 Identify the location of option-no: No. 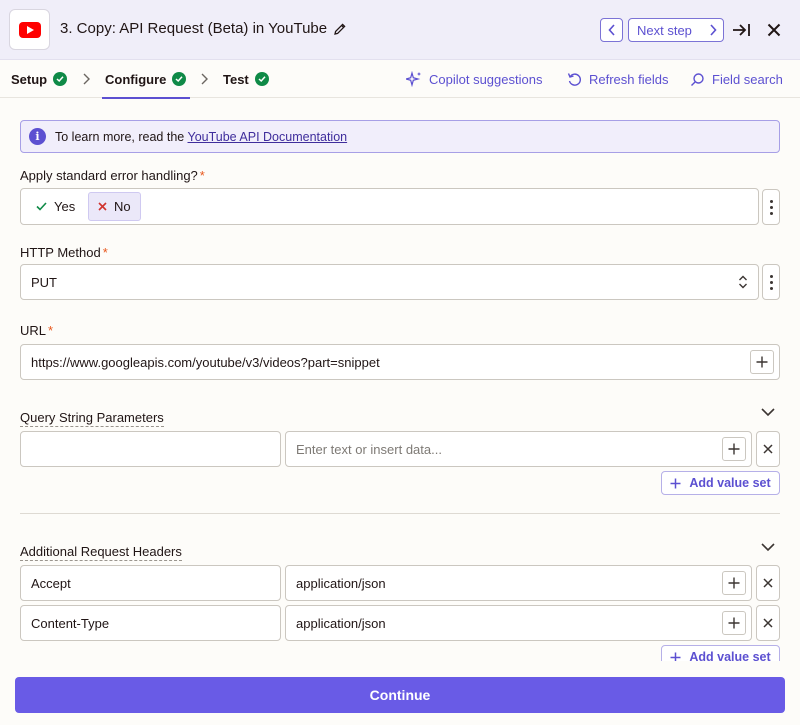
(114, 206).